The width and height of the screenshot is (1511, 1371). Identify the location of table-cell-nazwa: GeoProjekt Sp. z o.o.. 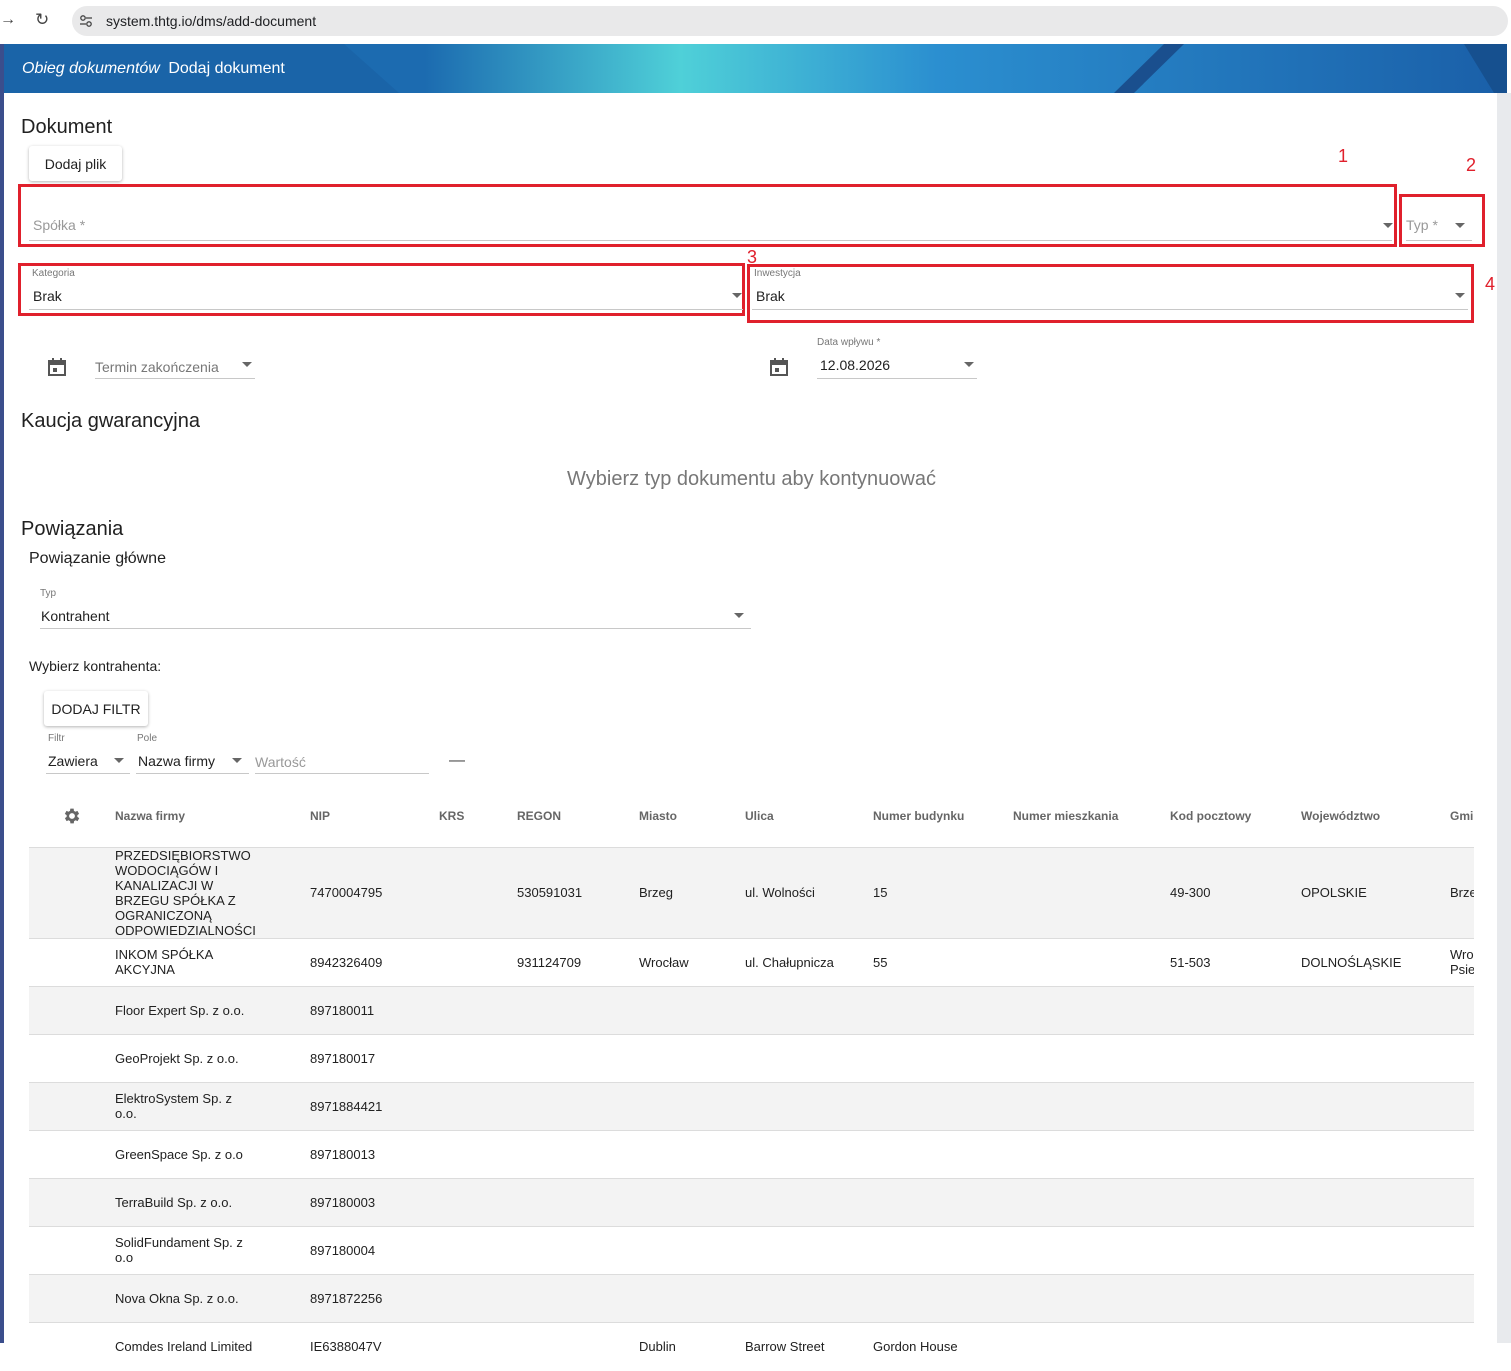
(177, 1058).